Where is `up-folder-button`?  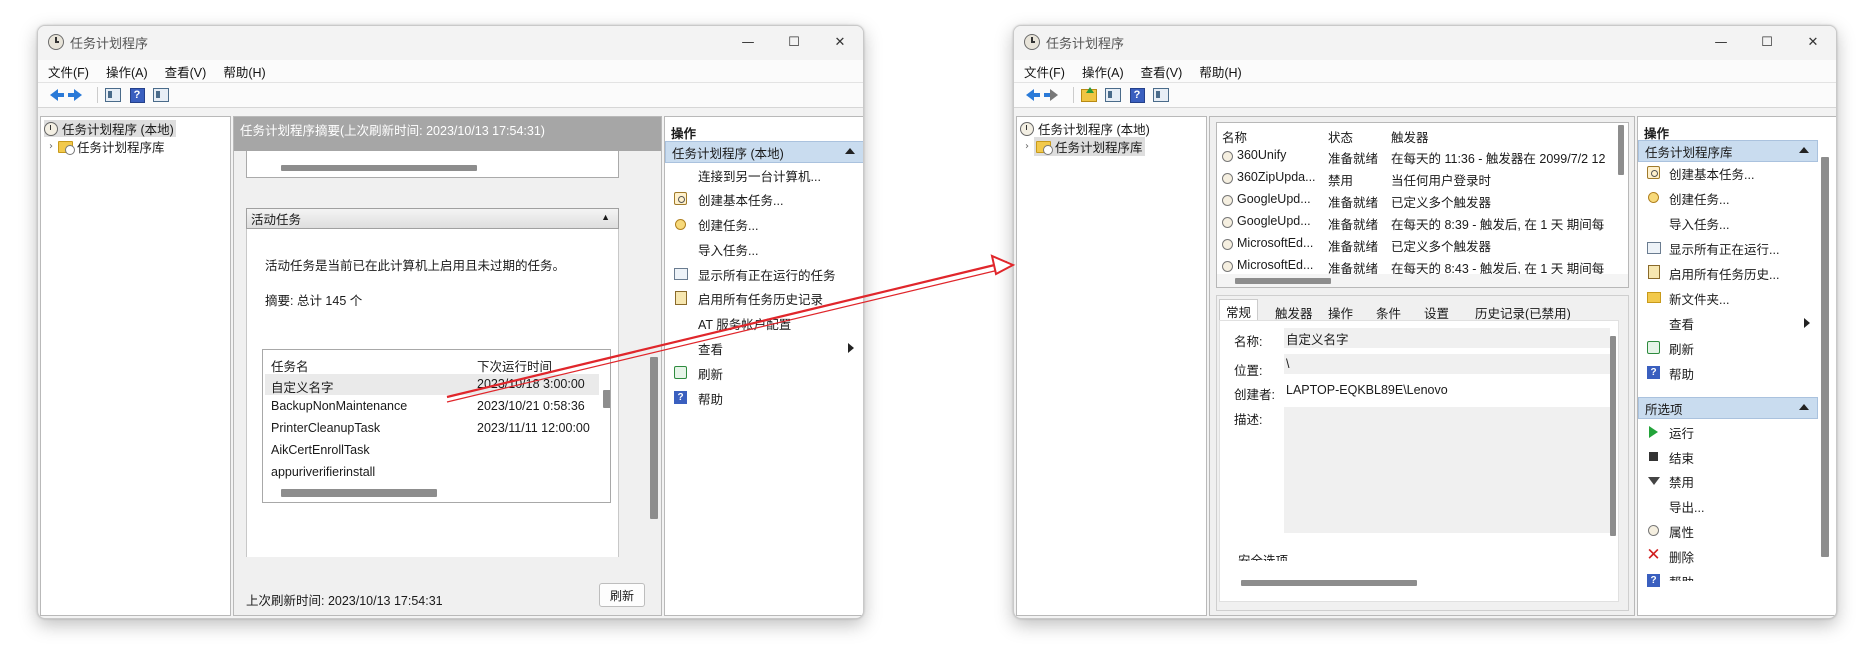 up-folder-button is located at coordinates (1089, 95).